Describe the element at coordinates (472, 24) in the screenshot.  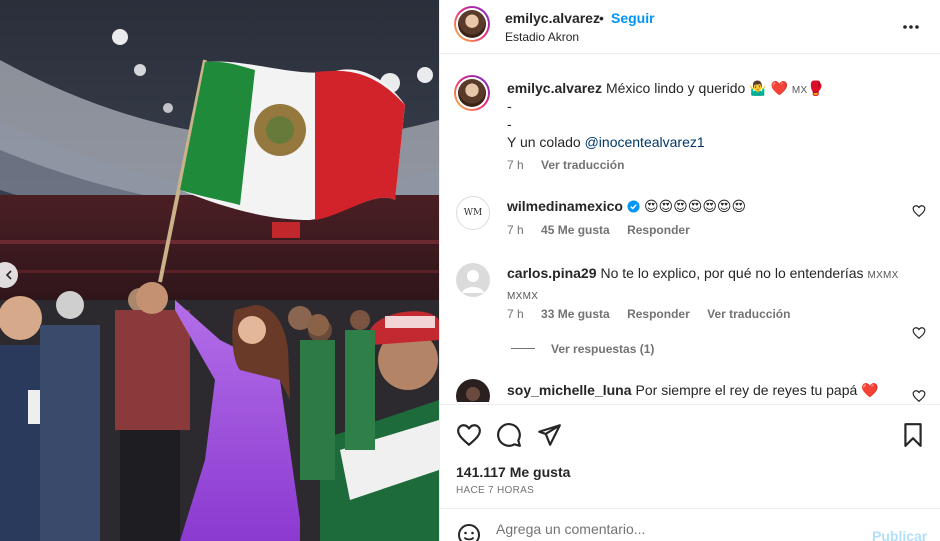
I see `author-avatar` at that location.